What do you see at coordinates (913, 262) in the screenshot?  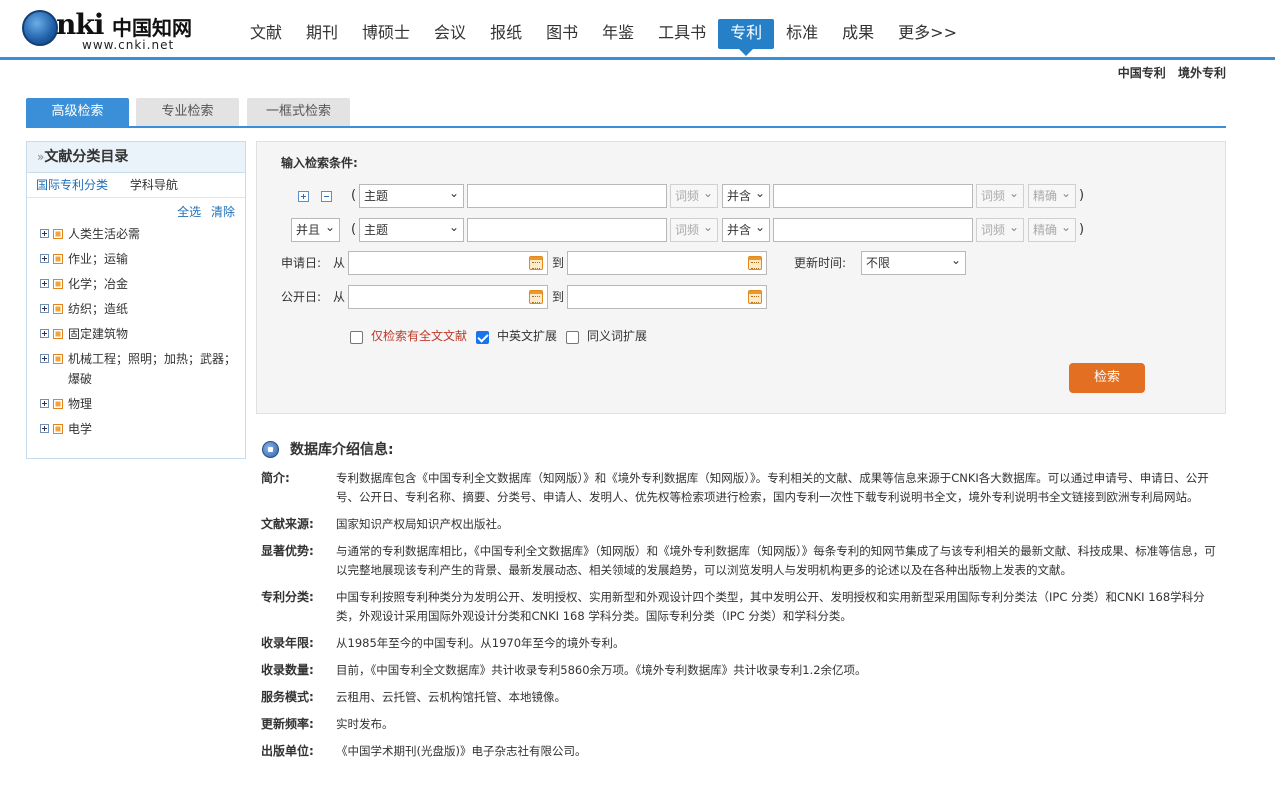 I see `update-time-select: 不限` at bounding box center [913, 262].